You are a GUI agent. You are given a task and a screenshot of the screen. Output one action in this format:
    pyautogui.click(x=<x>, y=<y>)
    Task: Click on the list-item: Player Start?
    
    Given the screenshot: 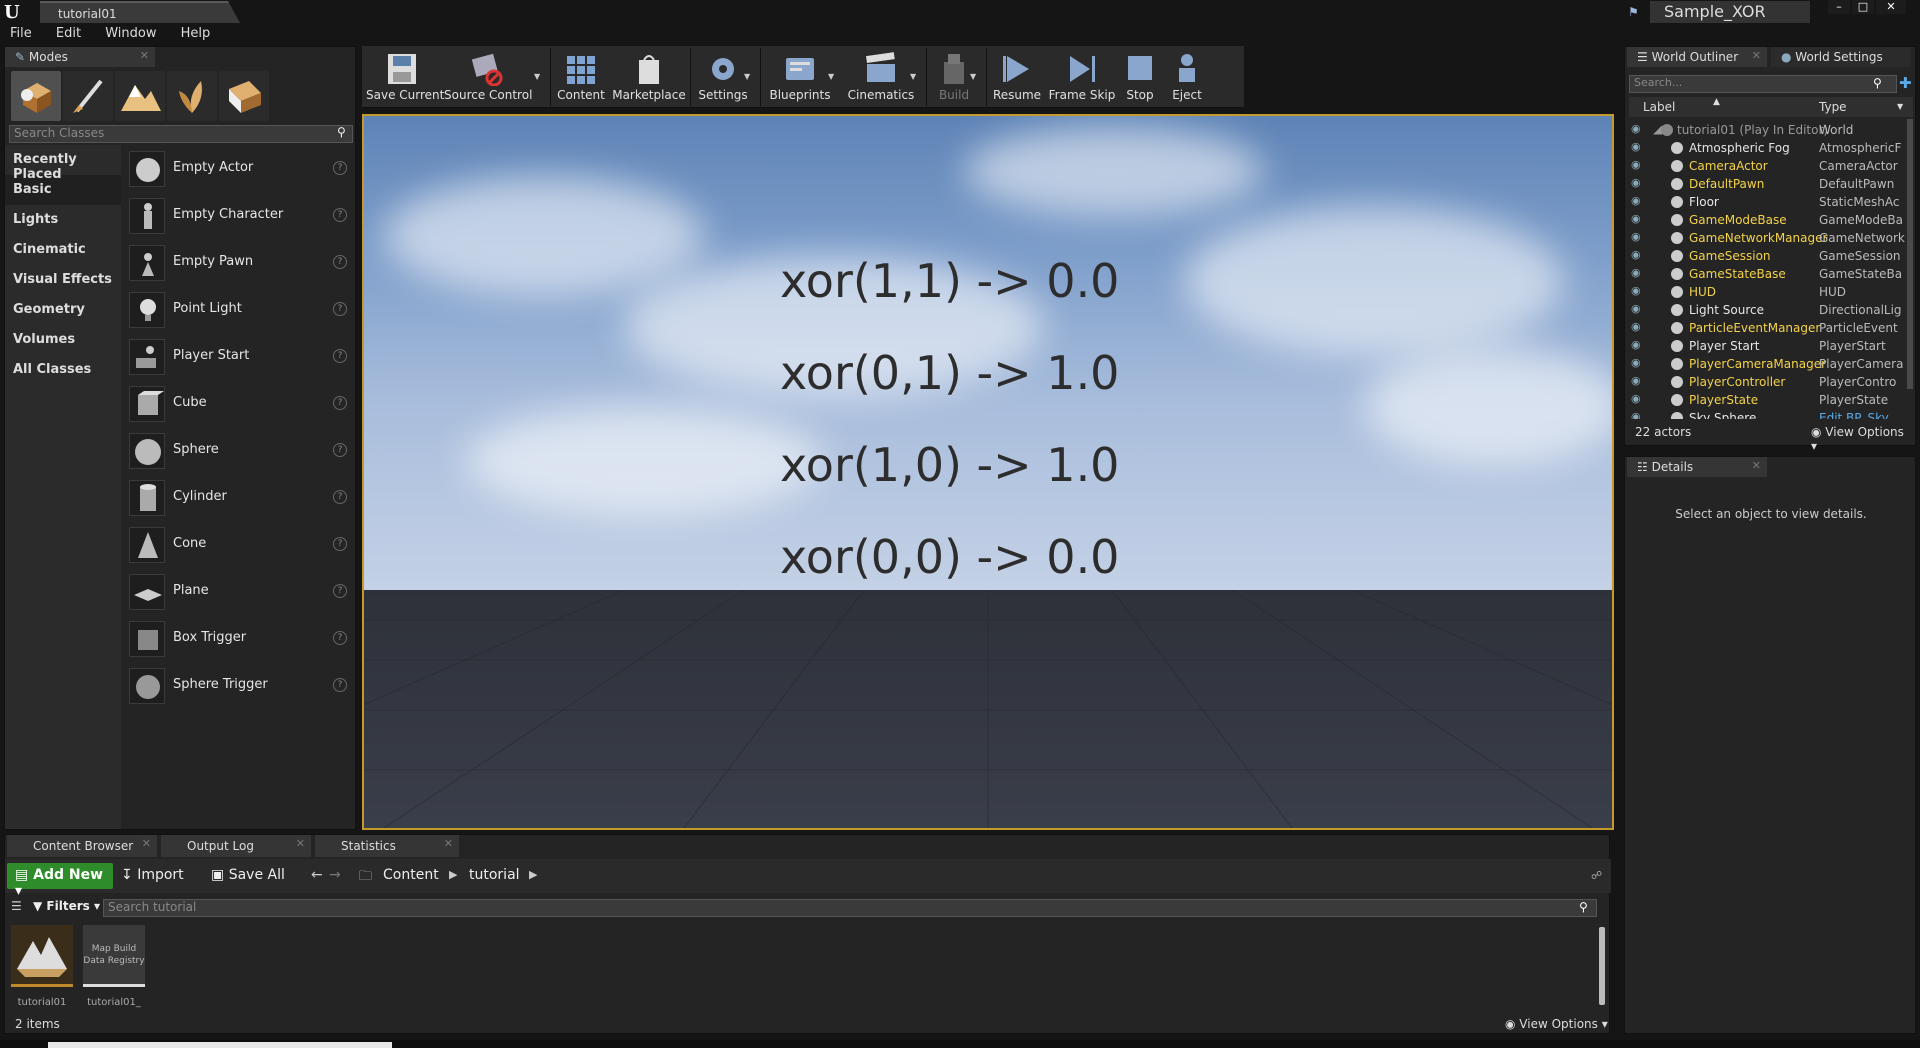 What is the action you would take?
    pyautogui.click(x=239, y=357)
    